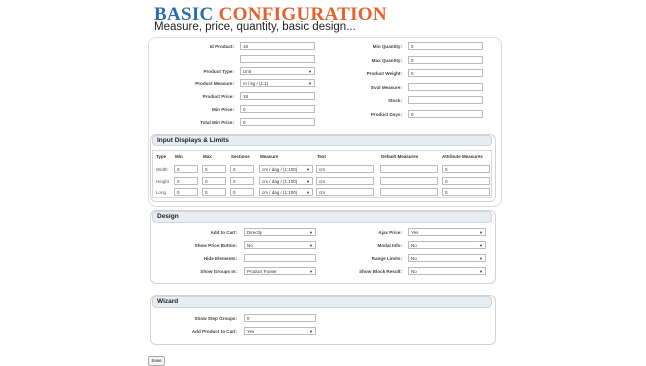 The height and width of the screenshot is (366, 646). I want to click on hide-elements-label: Hide Elements:, so click(220, 258).